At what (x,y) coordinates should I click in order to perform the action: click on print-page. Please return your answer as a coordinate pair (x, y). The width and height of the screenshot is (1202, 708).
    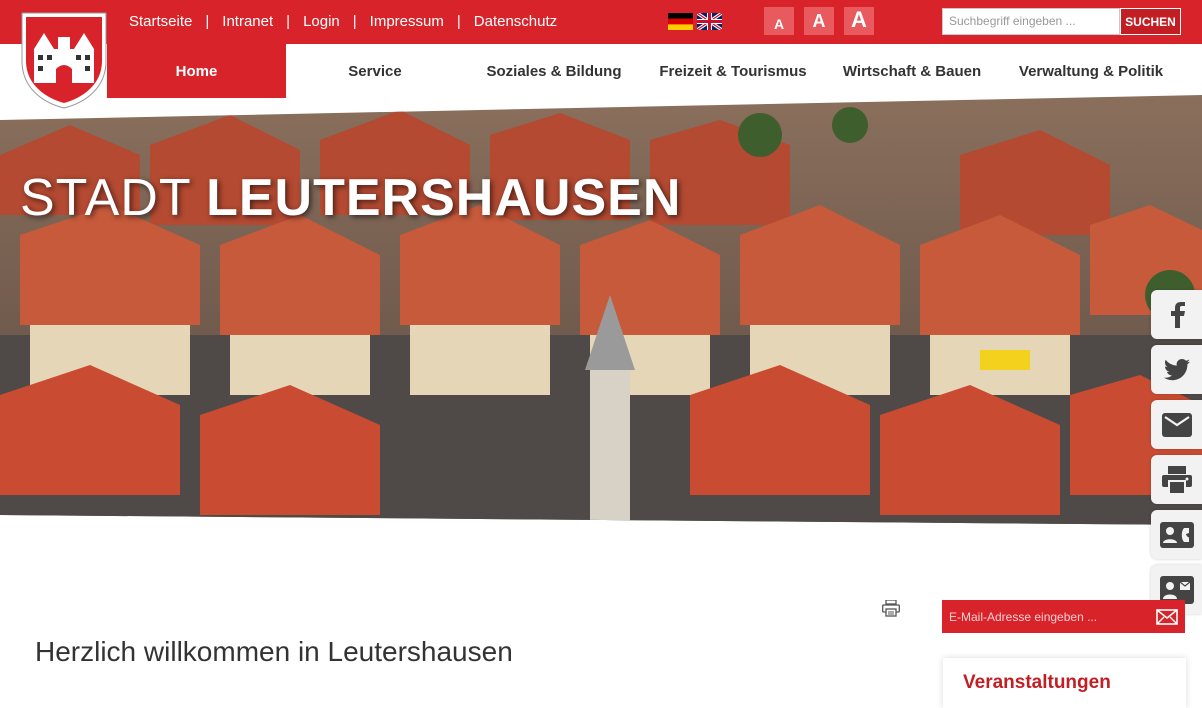
    Looking at the image, I should click on (1176, 479).